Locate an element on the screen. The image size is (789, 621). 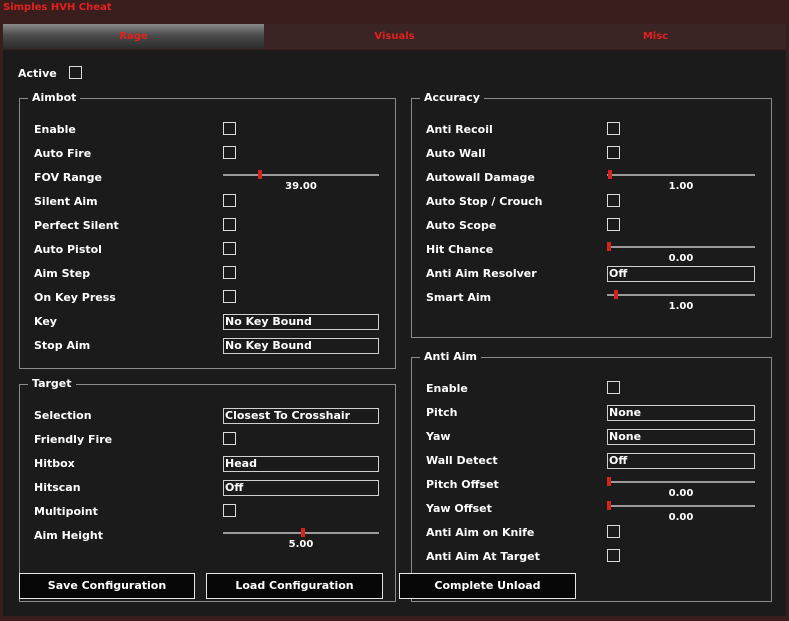
aim-step-checkbox is located at coordinates (229, 272).